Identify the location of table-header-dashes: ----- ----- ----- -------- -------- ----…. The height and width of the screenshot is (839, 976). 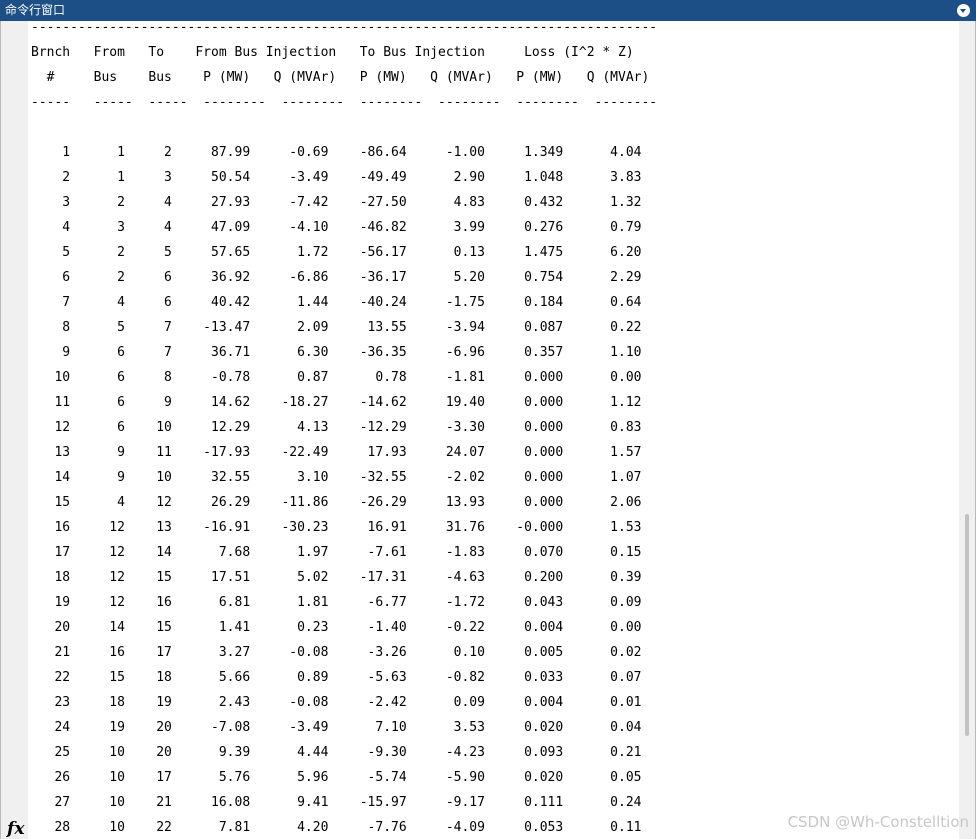
(344, 102).